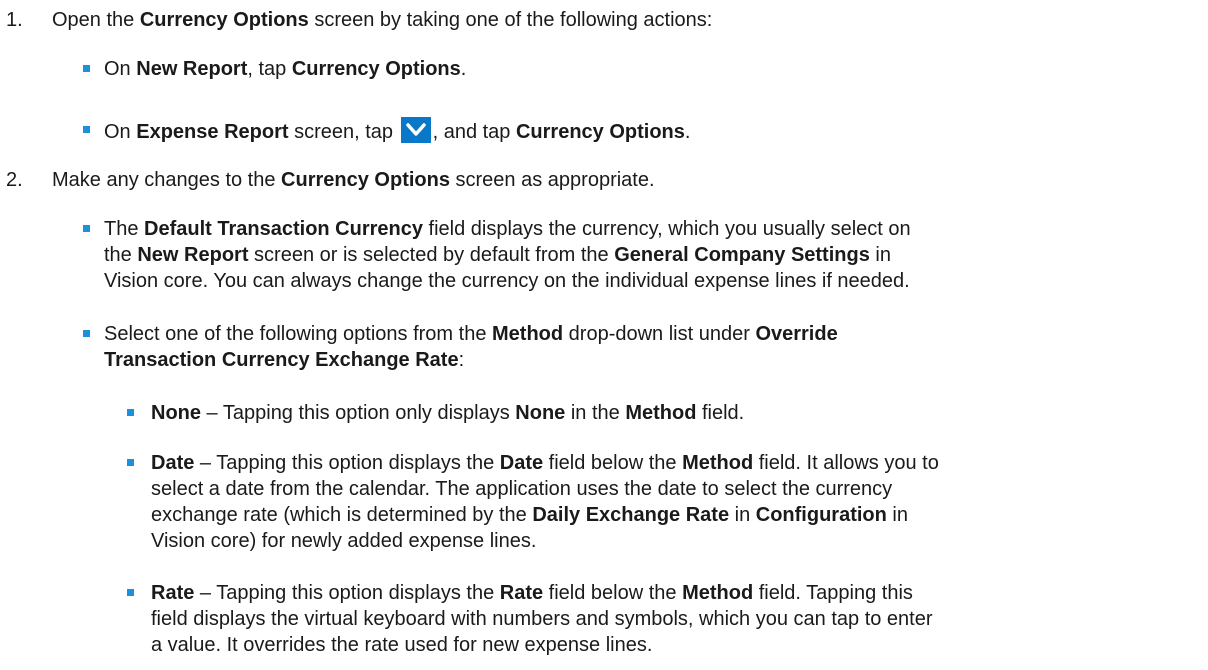 This screenshot has height=670, width=1208. I want to click on chevron-down-icon, so click(415, 130).